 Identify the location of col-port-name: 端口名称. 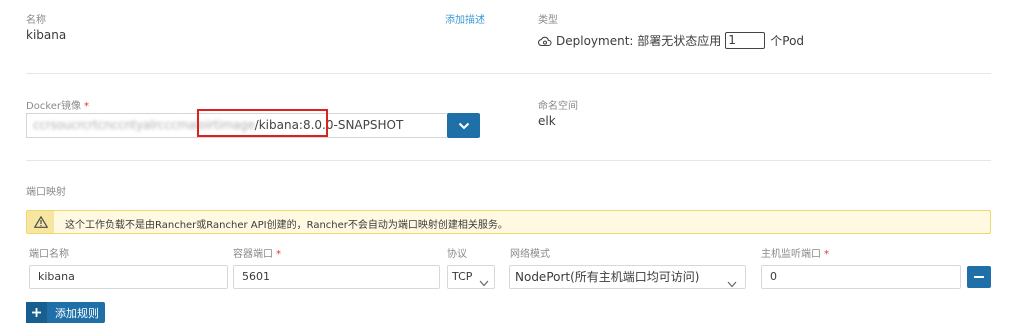
(49, 254).